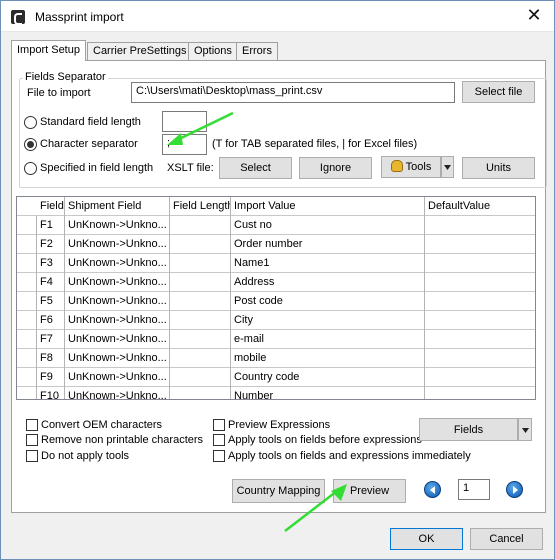  What do you see at coordinates (411, 167) in the screenshot?
I see `tools-button: Tools` at bounding box center [411, 167].